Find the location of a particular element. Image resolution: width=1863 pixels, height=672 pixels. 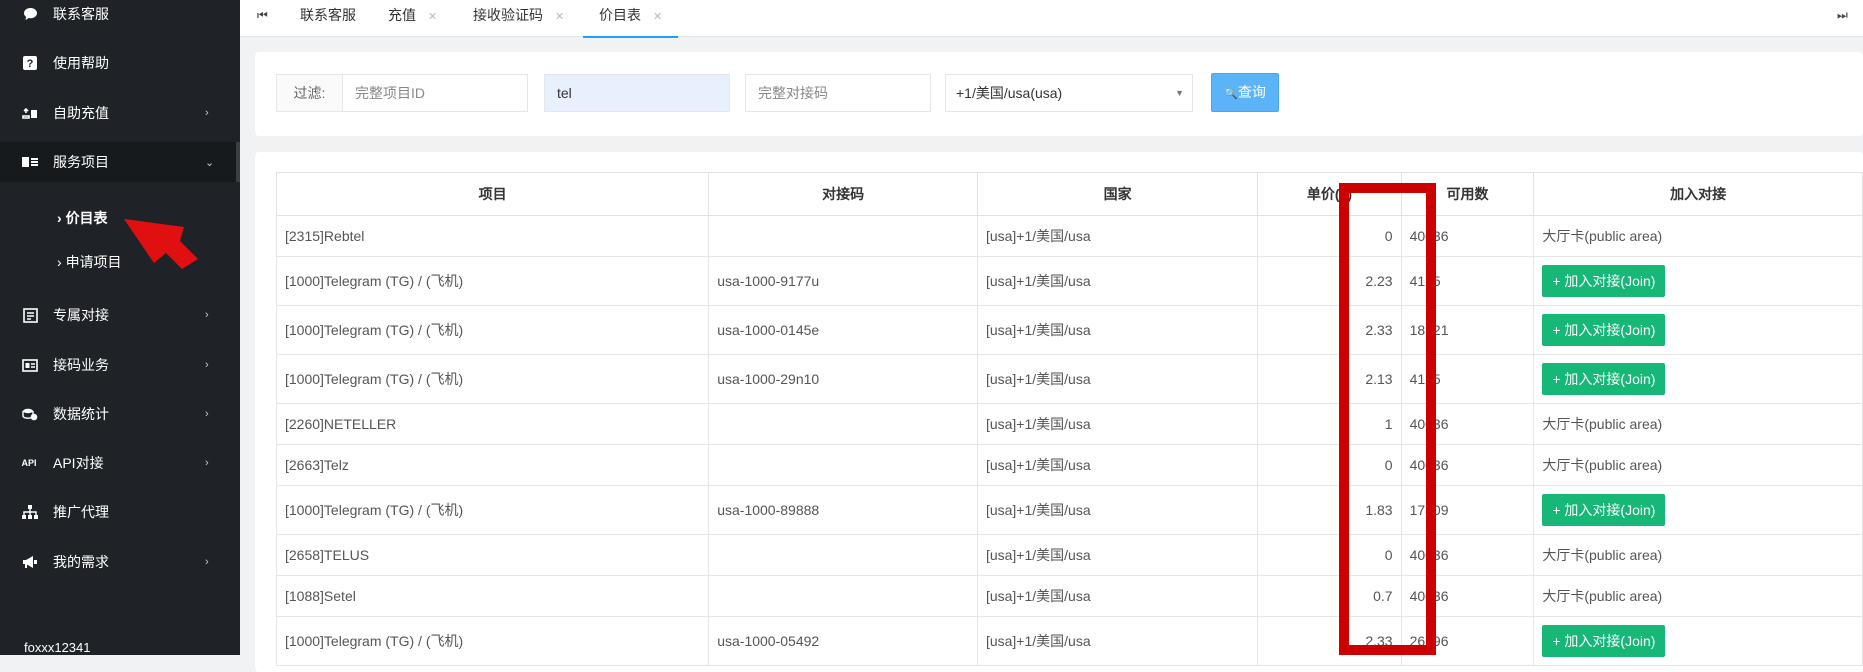

table-header-row: 项目 对接码 国家 单价(¥) 可用数 加入对接 is located at coordinates (1069, 194).